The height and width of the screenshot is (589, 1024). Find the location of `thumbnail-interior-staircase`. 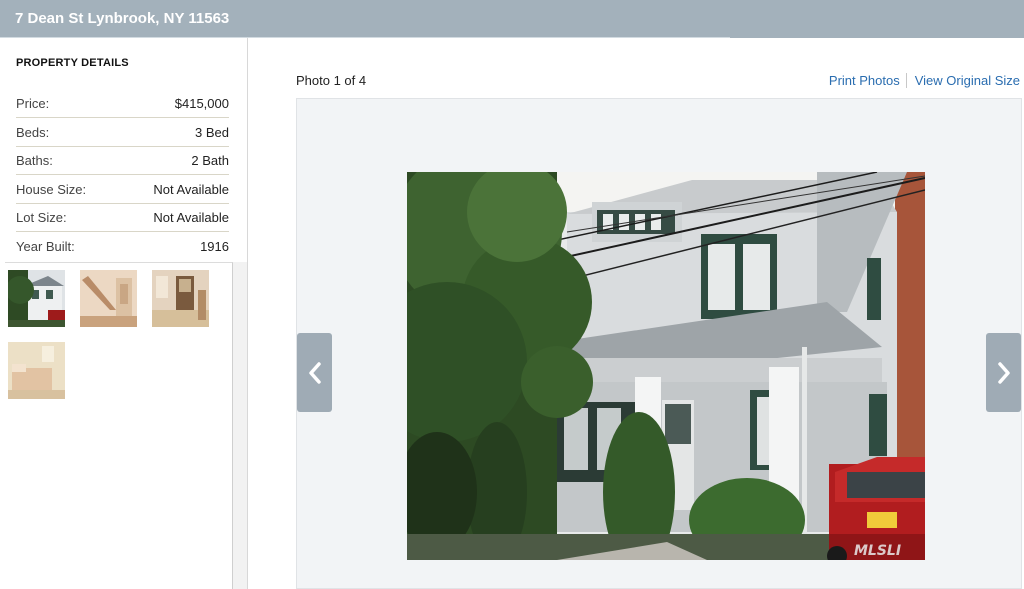

thumbnail-interior-staircase is located at coordinates (108, 298).